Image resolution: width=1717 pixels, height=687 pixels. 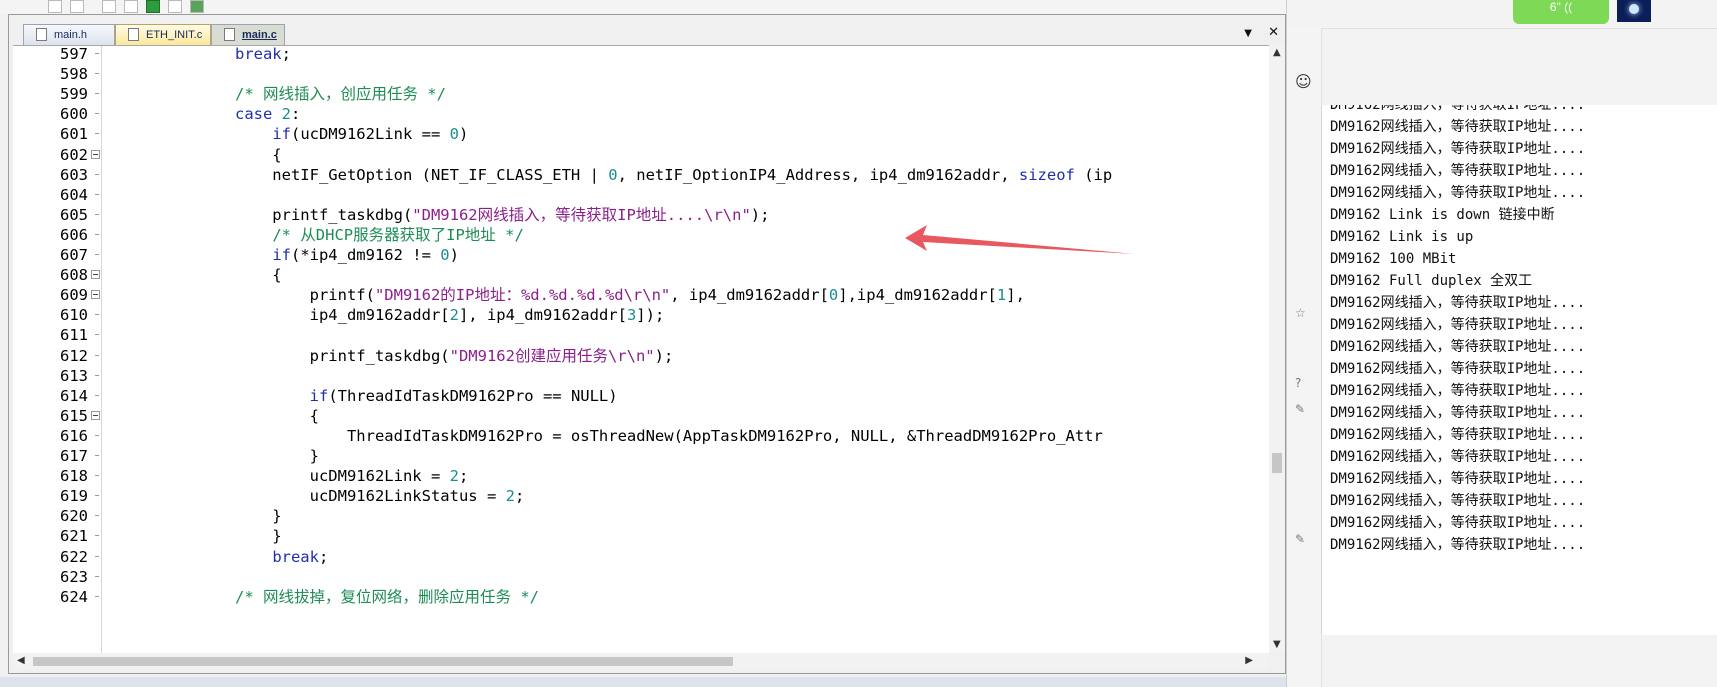 I want to click on copy-icon, so click(x=131, y=6).